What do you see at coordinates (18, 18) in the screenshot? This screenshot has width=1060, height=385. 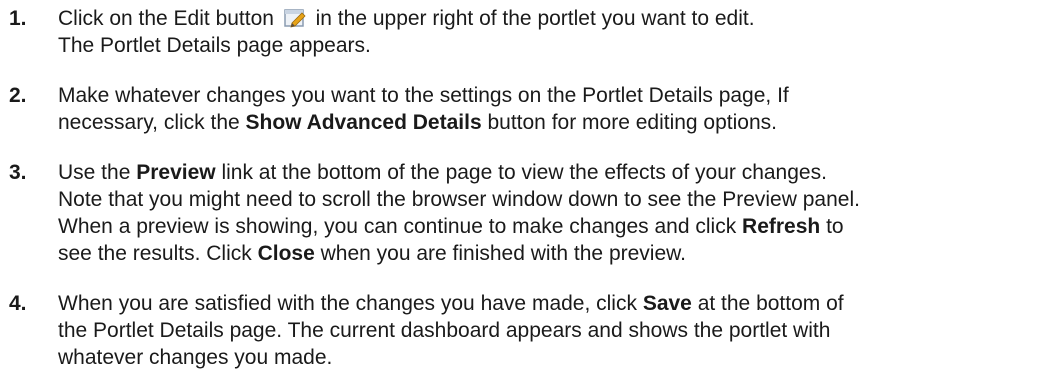 I see `step-number: 1.` at bounding box center [18, 18].